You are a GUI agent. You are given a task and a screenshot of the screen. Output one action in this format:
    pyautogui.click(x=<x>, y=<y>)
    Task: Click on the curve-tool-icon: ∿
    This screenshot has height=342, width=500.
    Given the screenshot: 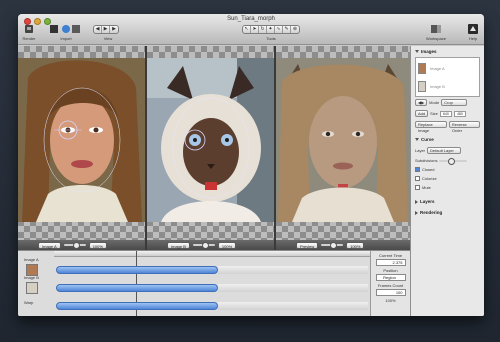 What is the action you would take?
    pyautogui.click(x=279, y=29)
    